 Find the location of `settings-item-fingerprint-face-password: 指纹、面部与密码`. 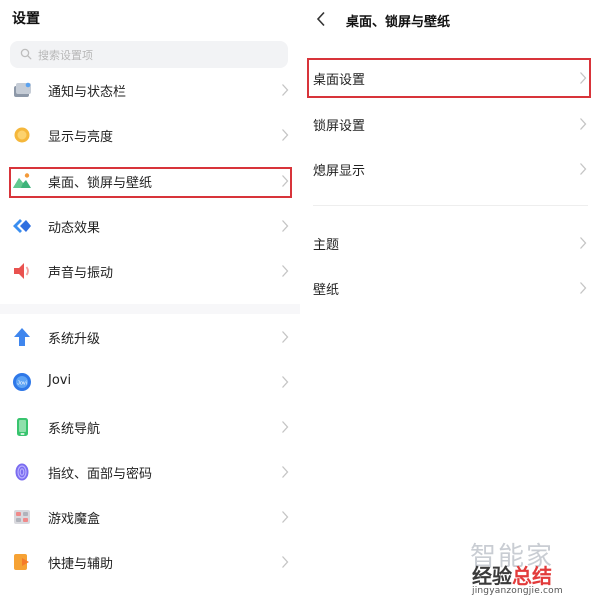

settings-item-fingerprint-face-password: 指纹、面部与密码 is located at coordinates (150, 472).